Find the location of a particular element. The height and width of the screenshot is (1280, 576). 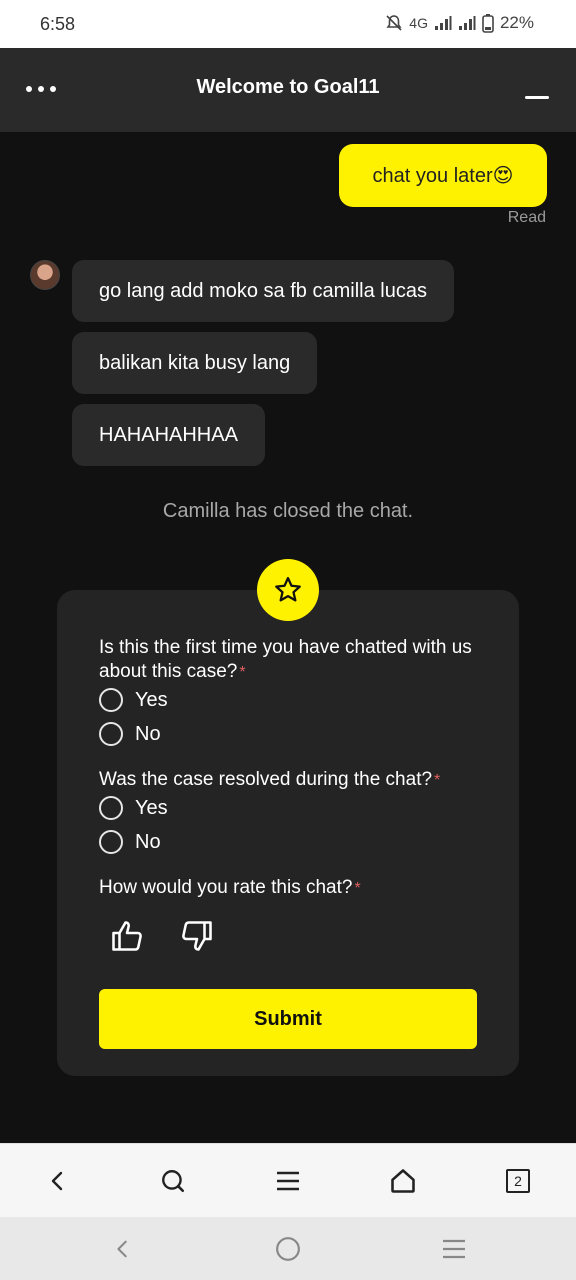

tab-count: 2 is located at coordinates (518, 1181).